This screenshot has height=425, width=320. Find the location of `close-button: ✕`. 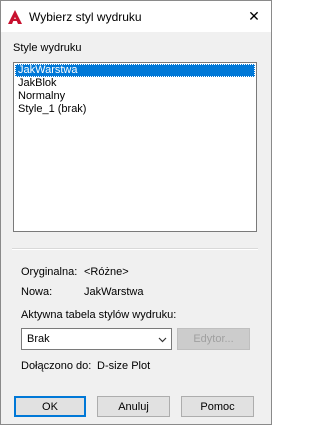

close-button: ✕ is located at coordinates (254, 16).